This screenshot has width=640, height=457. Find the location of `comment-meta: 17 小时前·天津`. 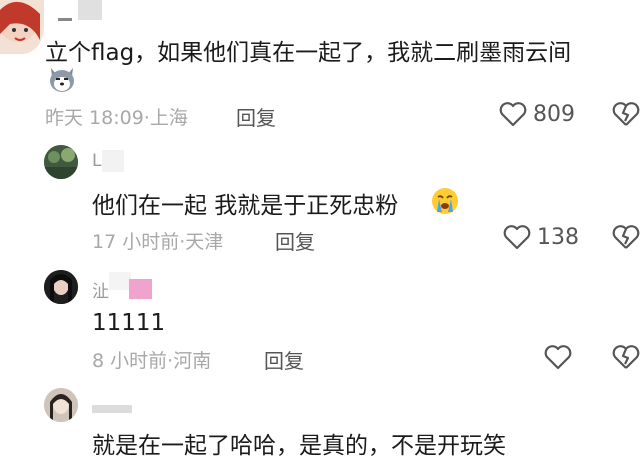

comment-meta: 17 小时前·天津 is located at coordinates (158, 242).